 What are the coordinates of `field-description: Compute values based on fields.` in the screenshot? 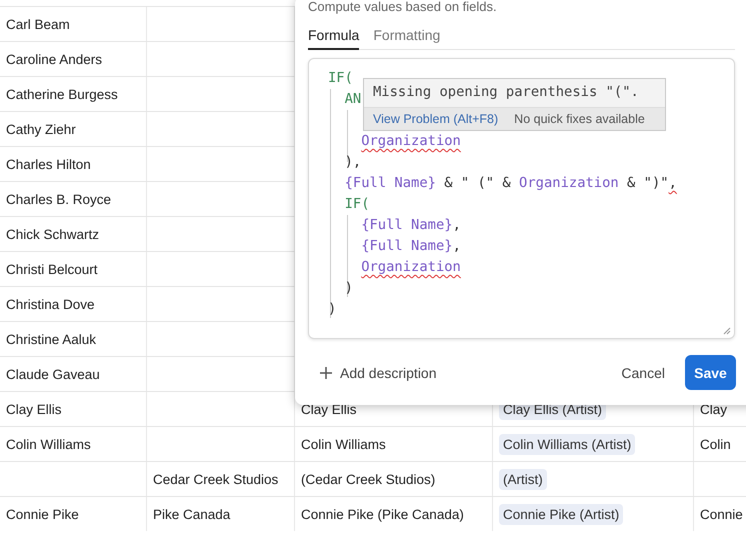 It's located at (402, 7).